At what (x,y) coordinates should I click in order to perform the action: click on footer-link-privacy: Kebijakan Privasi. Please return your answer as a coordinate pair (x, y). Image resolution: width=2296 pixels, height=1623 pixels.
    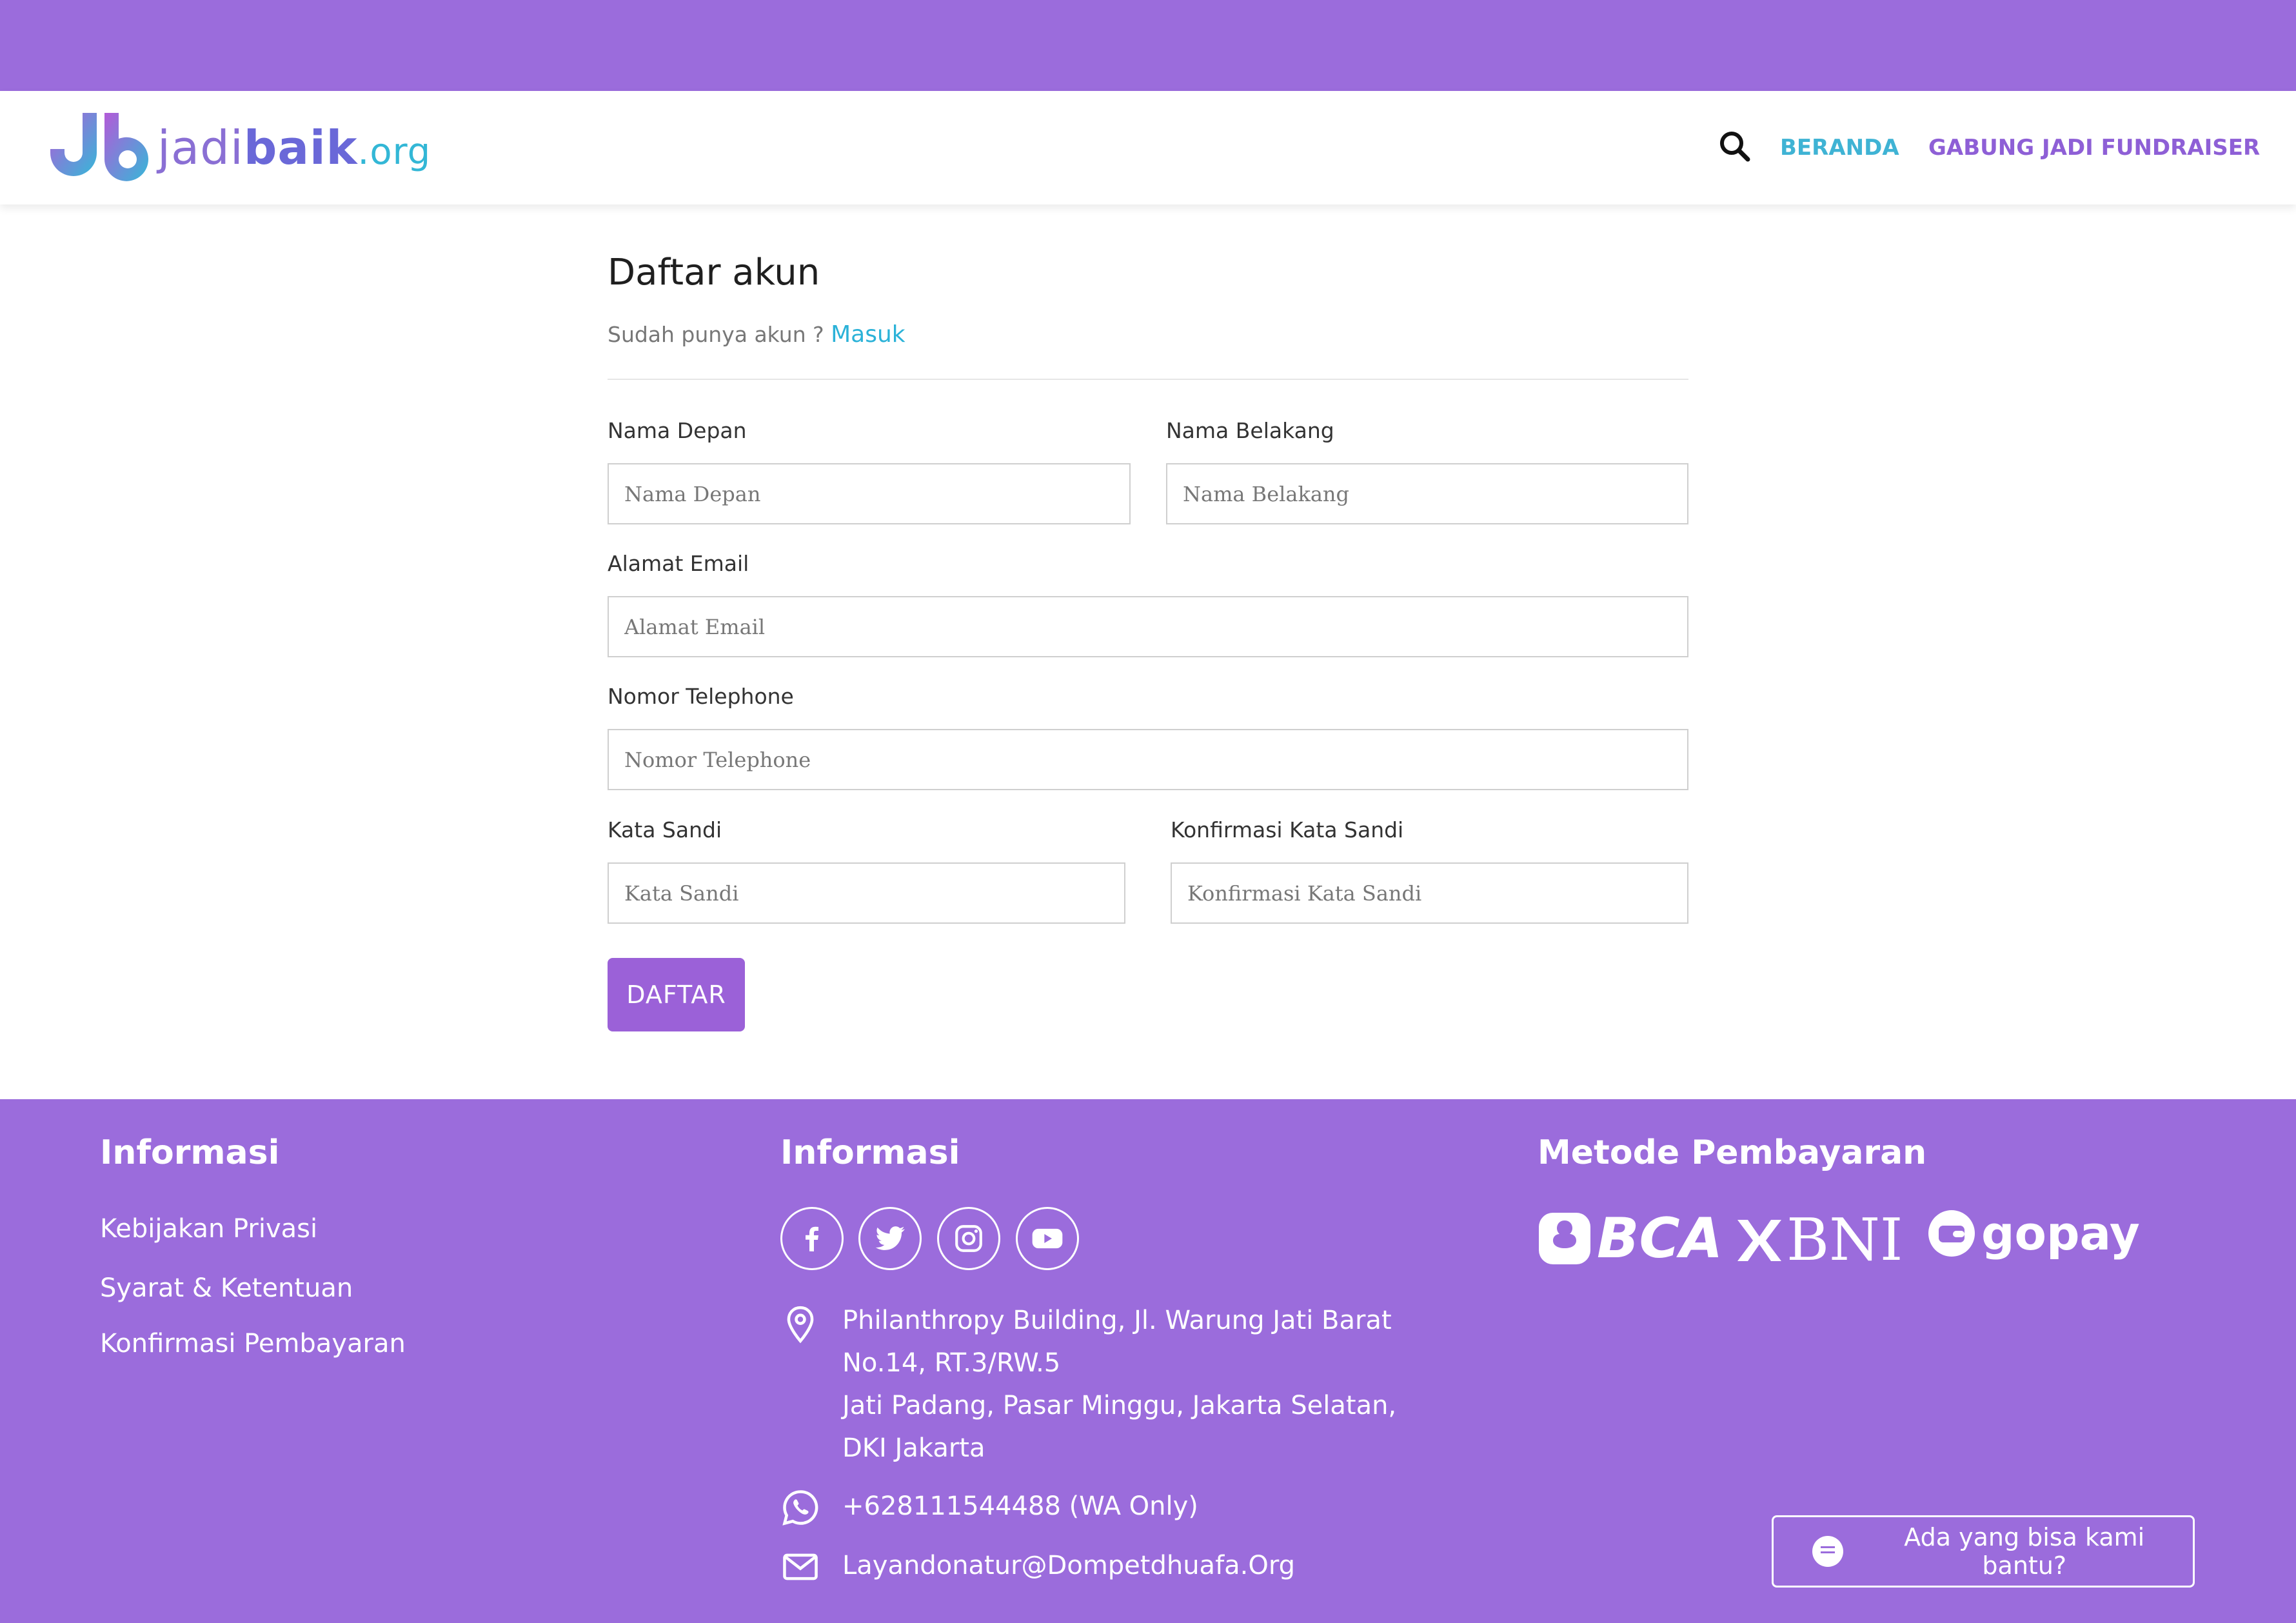
    Looking at the image, I should click on (208, 1229).